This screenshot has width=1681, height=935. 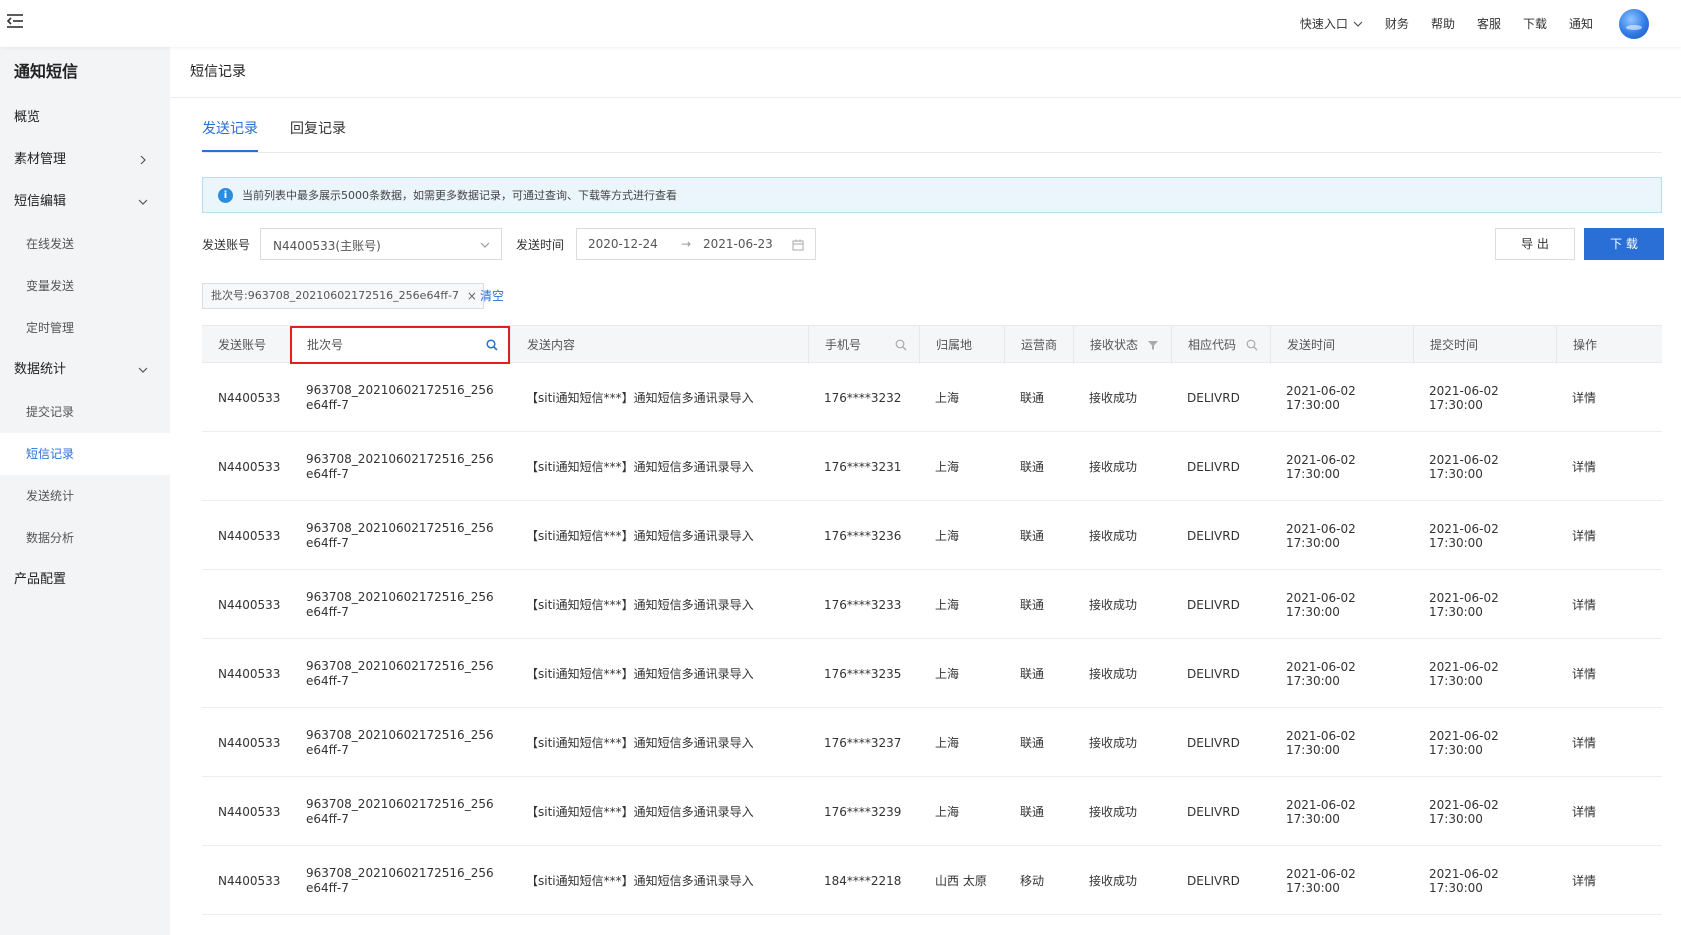 What do you see at coordinates (472, 296) in the screenshot?
I see `close-icon: ×` at bounding box center [472, 296].